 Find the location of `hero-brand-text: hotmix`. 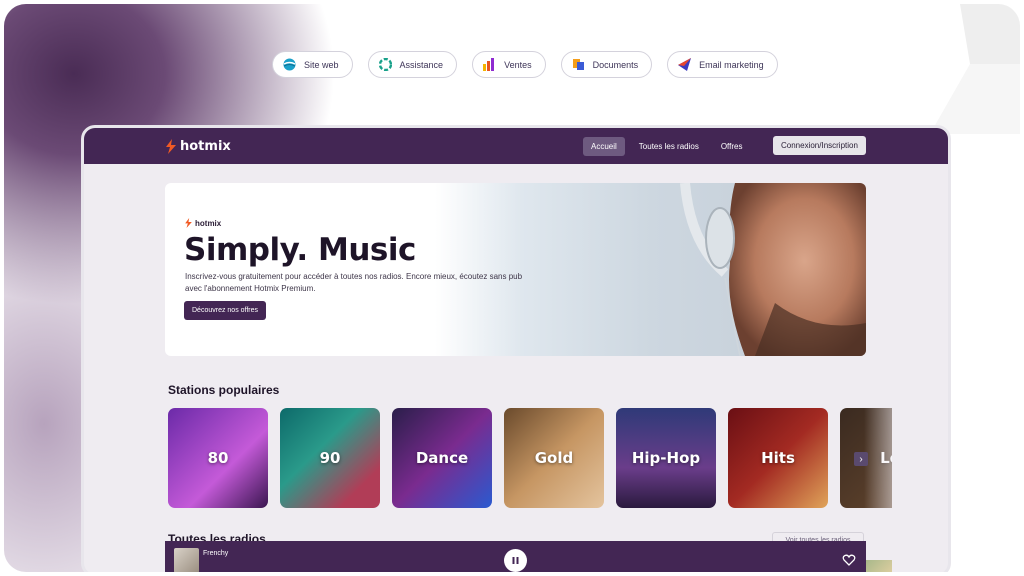

hero-brand-text: hotmix is located at coordinates (208, 223).